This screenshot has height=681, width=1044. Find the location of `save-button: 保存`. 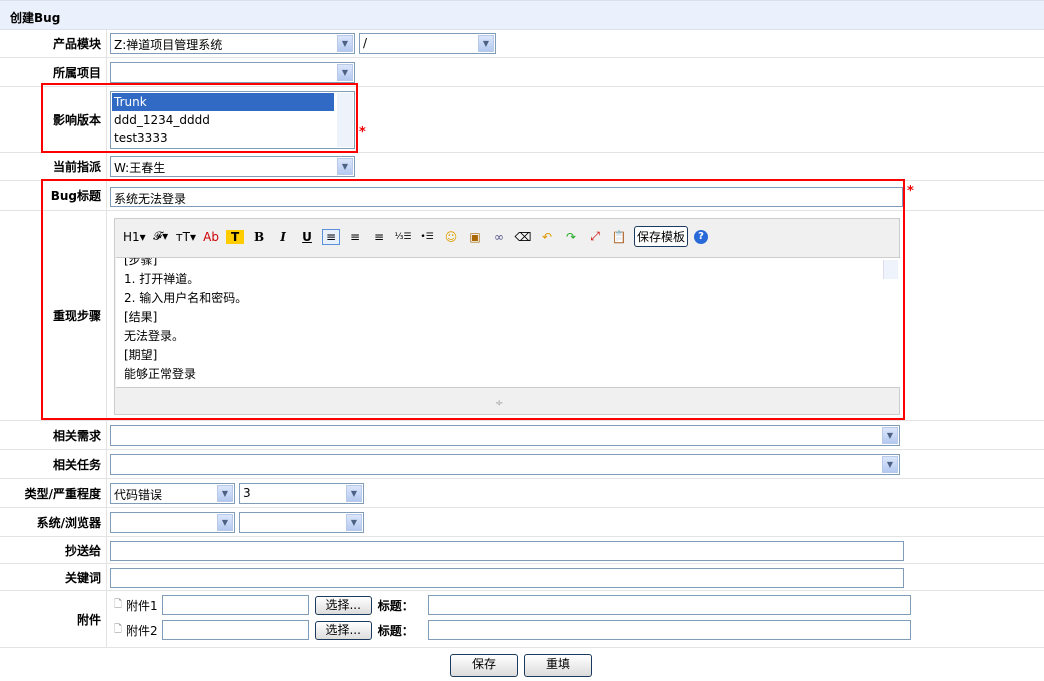

save-button: 保存 is located at coordinates (484, 665).